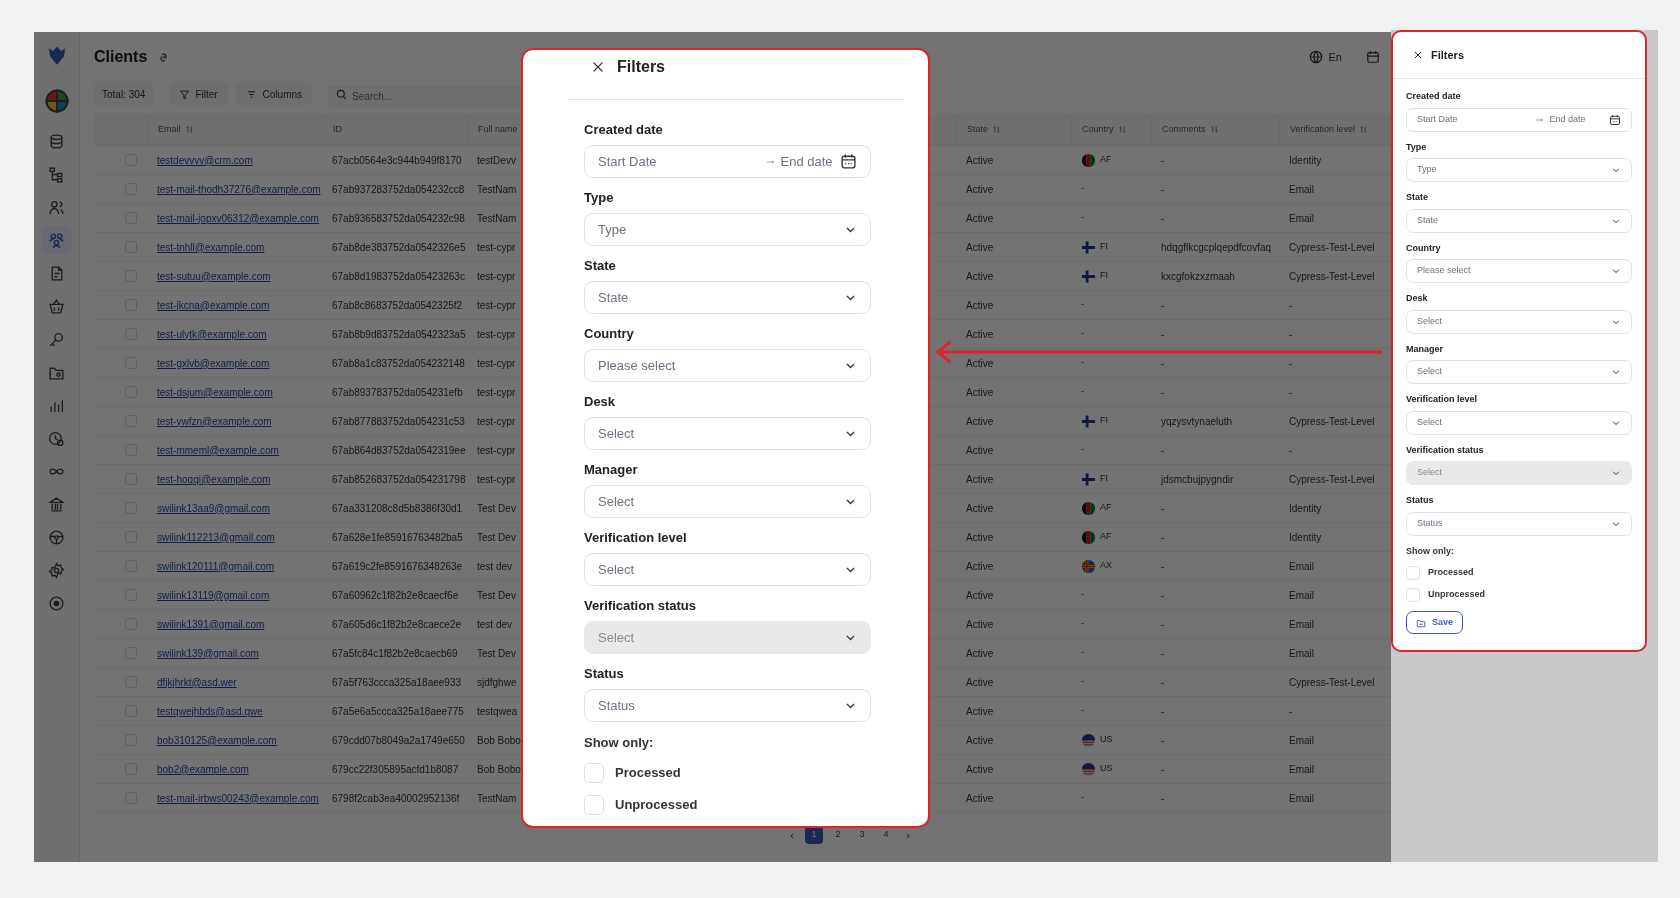 This screenshot has width=1680, height=898. I want to click on email-link: bob2@example.com, so click(203, 769).